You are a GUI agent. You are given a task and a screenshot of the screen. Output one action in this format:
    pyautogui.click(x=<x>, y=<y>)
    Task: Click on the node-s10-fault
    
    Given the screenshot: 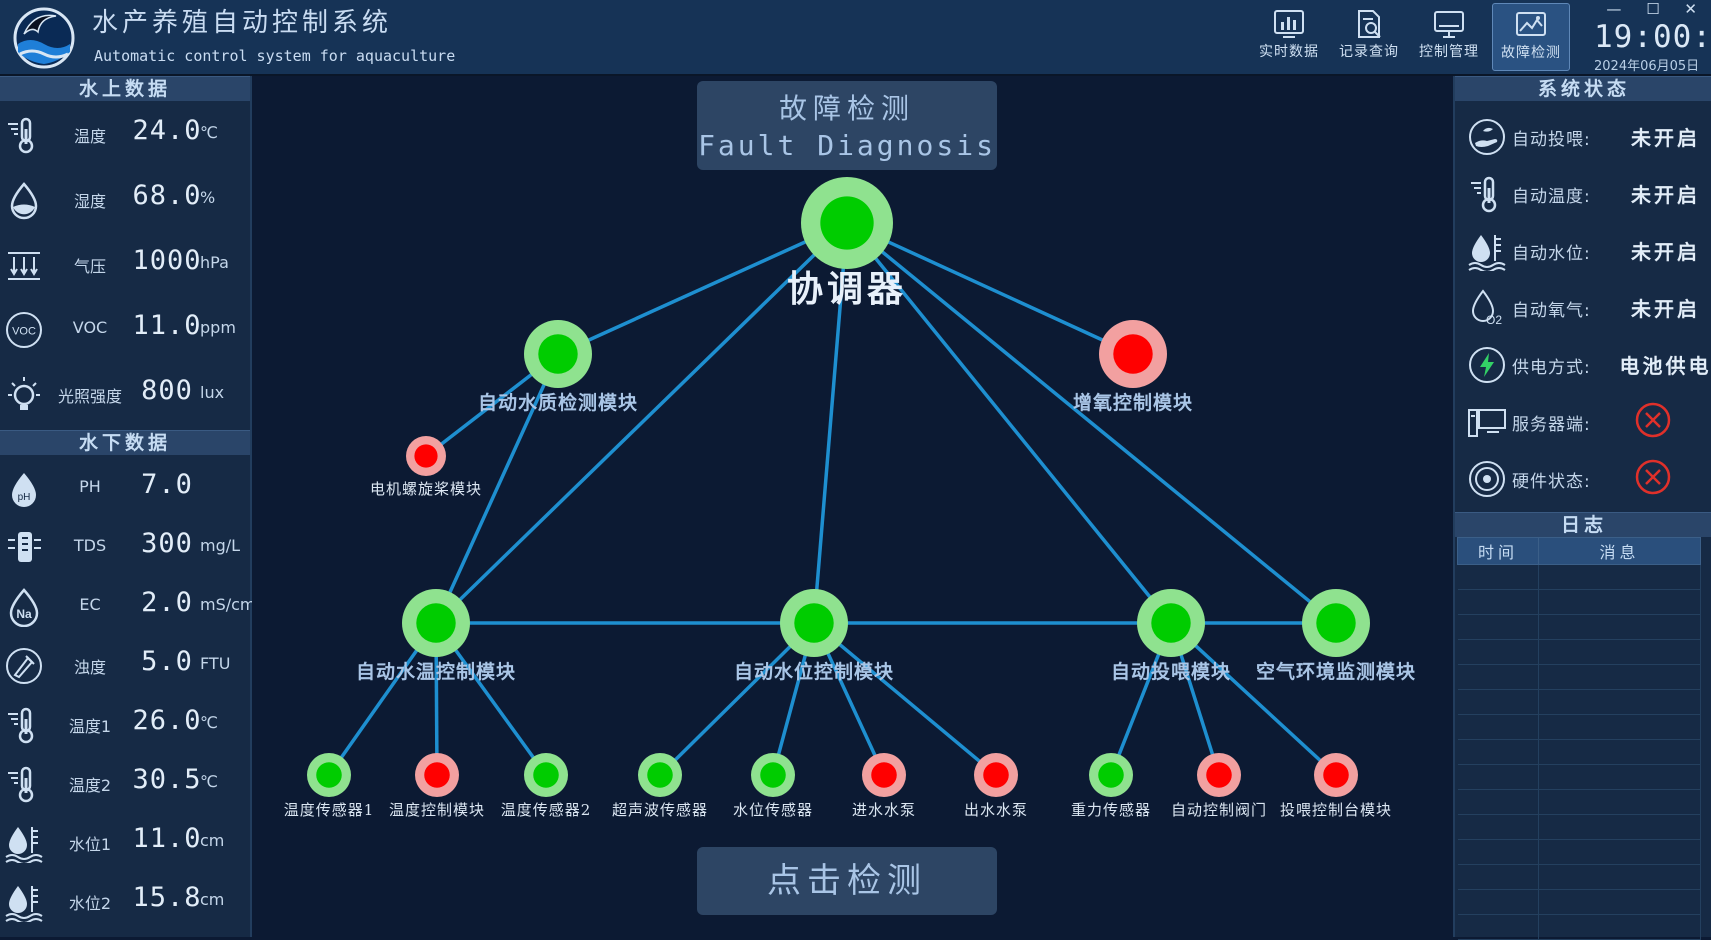 What is the action you would take?
    pyautogui.click(x=1336, y=775)
    